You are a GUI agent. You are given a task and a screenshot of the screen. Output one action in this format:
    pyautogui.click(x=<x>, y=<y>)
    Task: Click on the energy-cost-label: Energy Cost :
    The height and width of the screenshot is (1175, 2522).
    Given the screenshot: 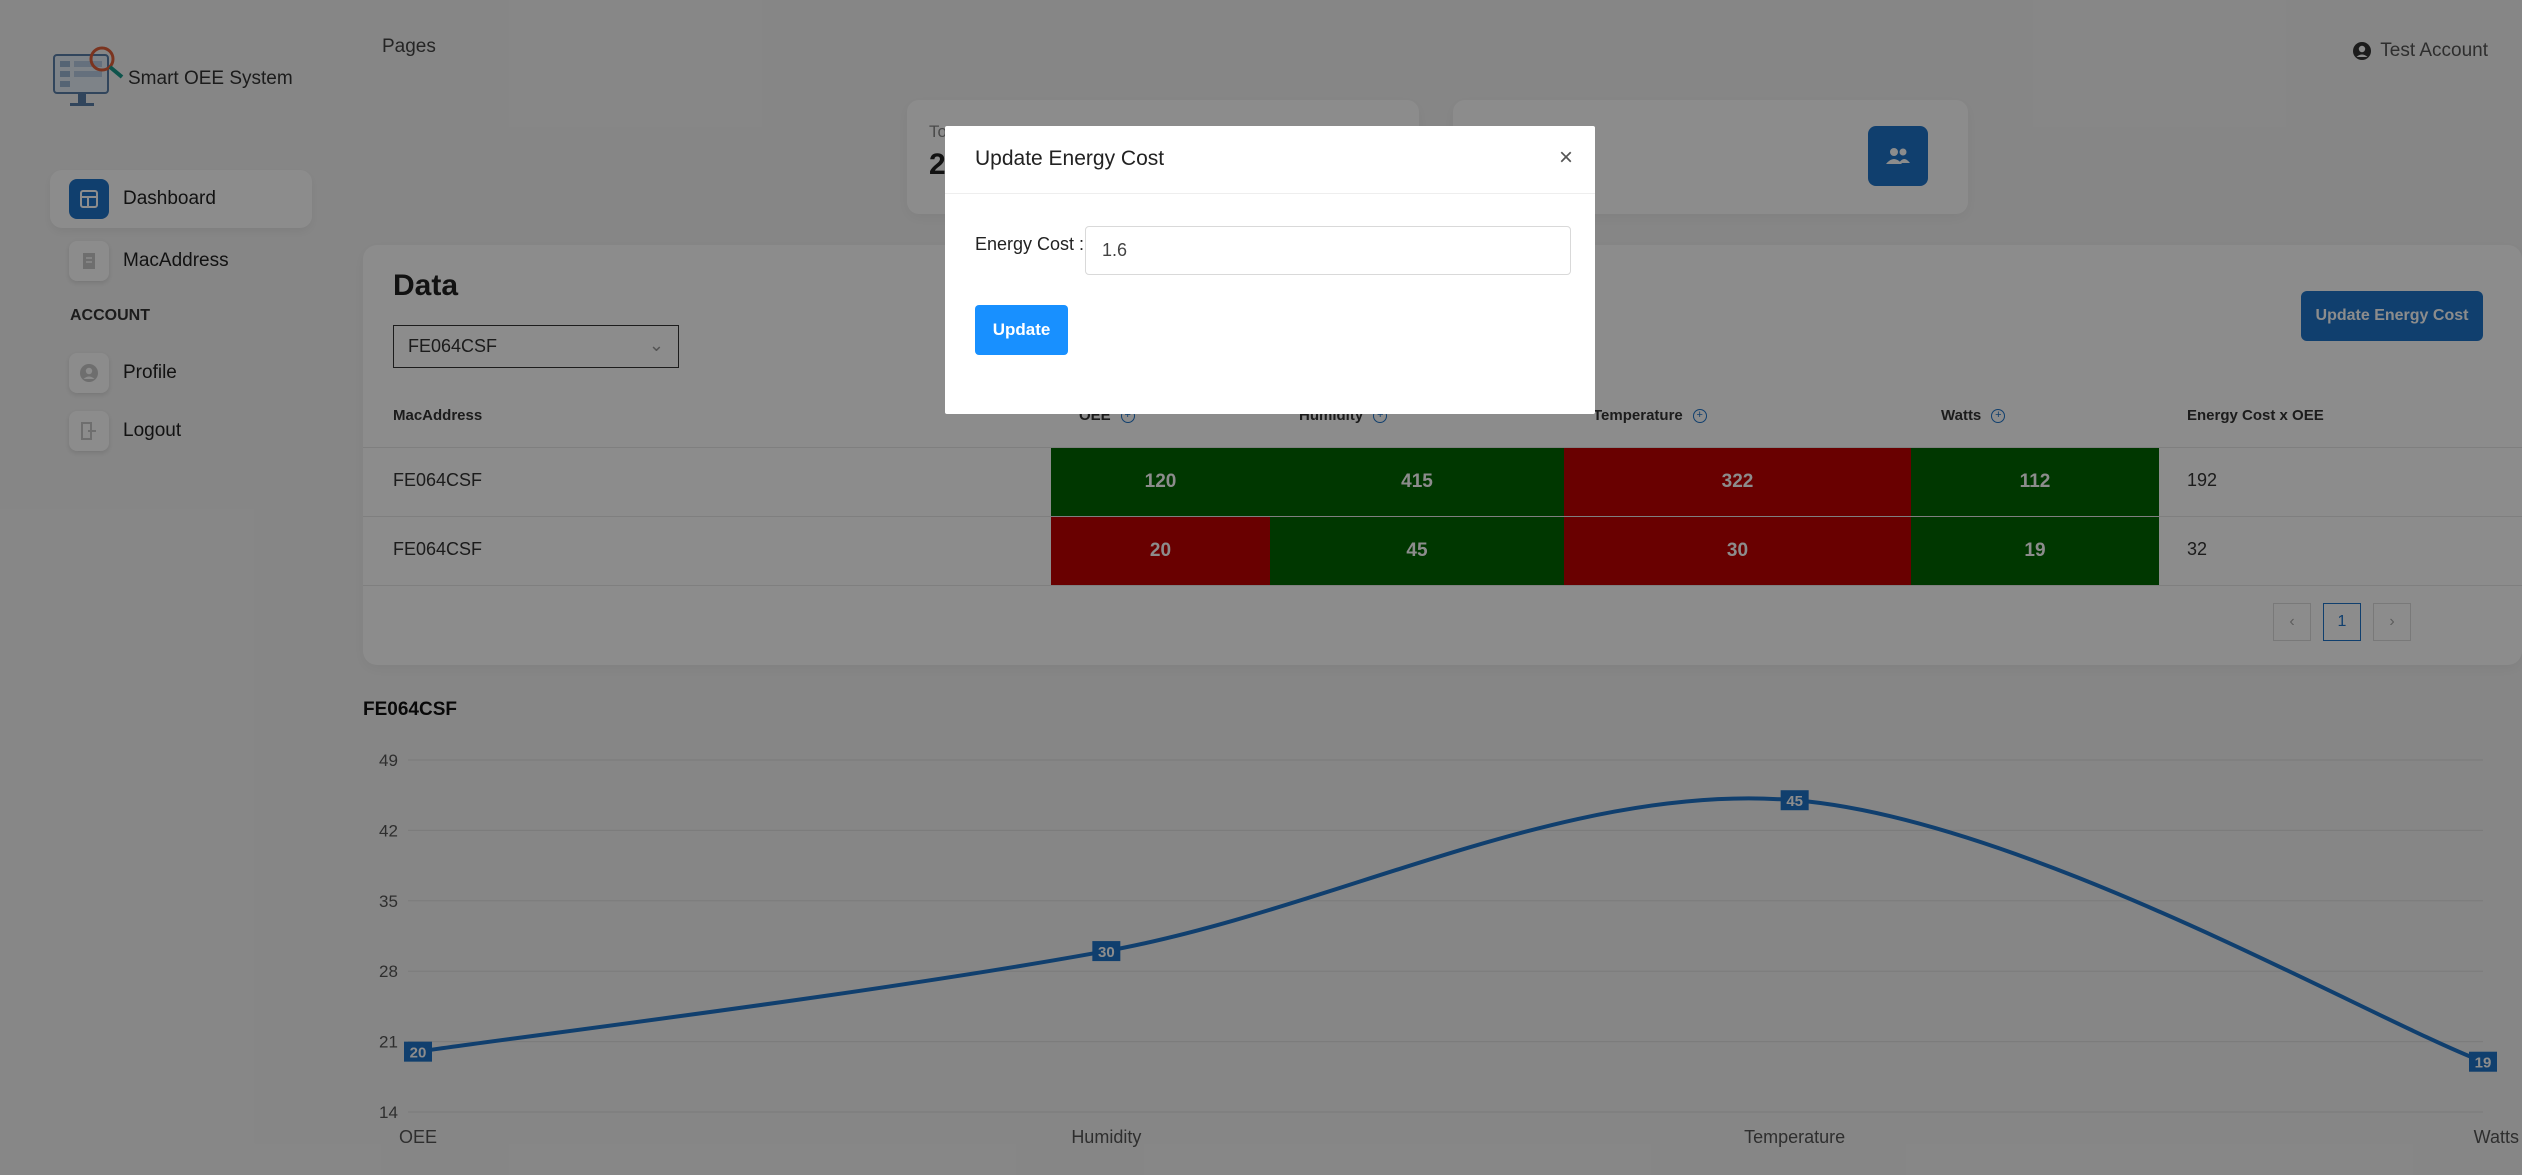 What is the action you would take?
    pyautogui.click(x=1030, y=244)
    